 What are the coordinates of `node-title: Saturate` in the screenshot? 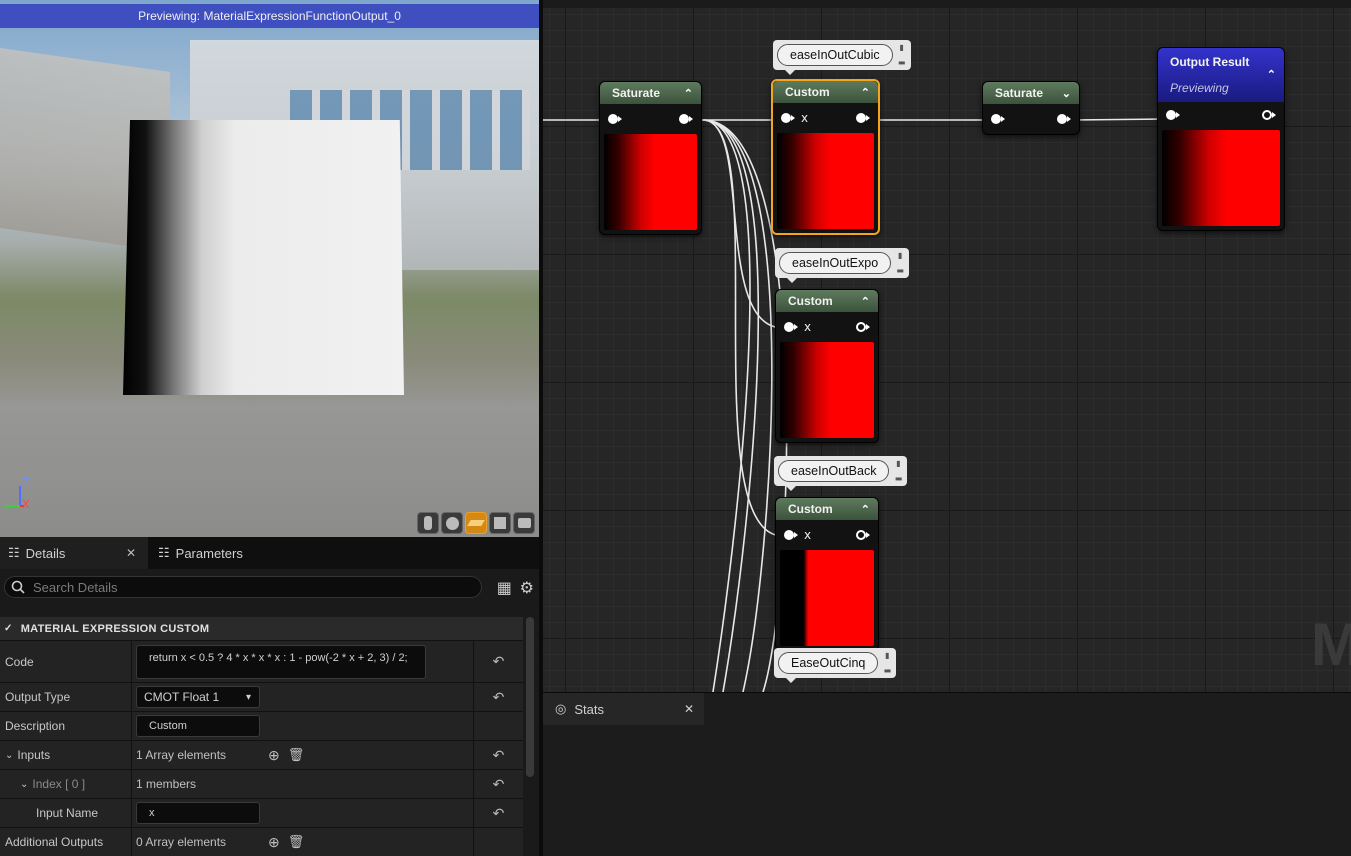 It's located at (1019, 93).